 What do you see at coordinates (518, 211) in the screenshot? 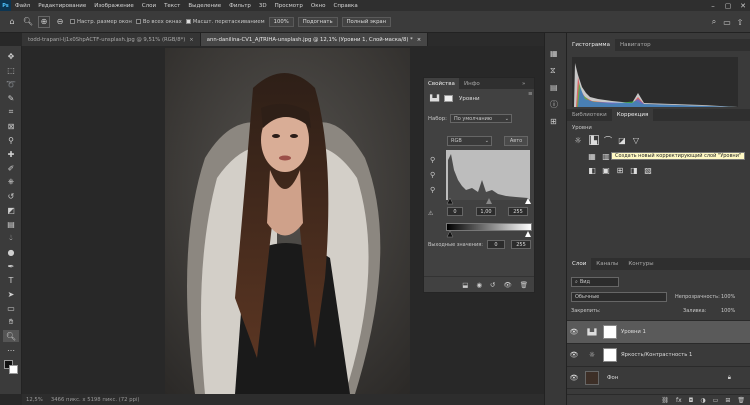
I see `input-white-field: 255` at bounding box center [518, 211].